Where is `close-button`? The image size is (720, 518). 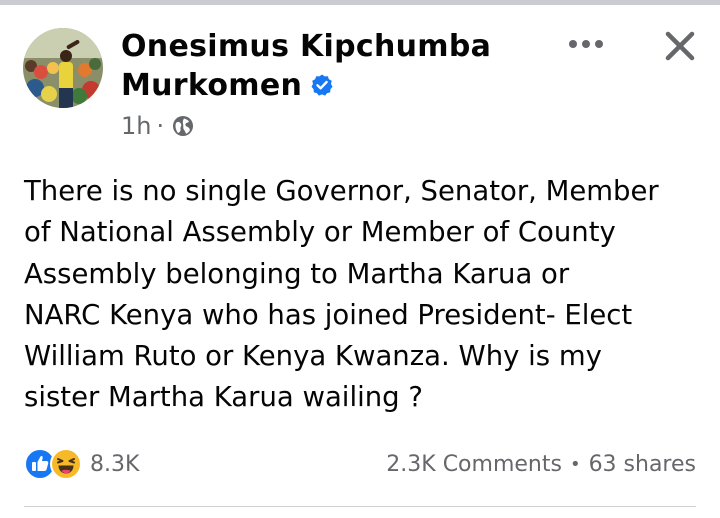 close-button is located at coordinates (680, 46).